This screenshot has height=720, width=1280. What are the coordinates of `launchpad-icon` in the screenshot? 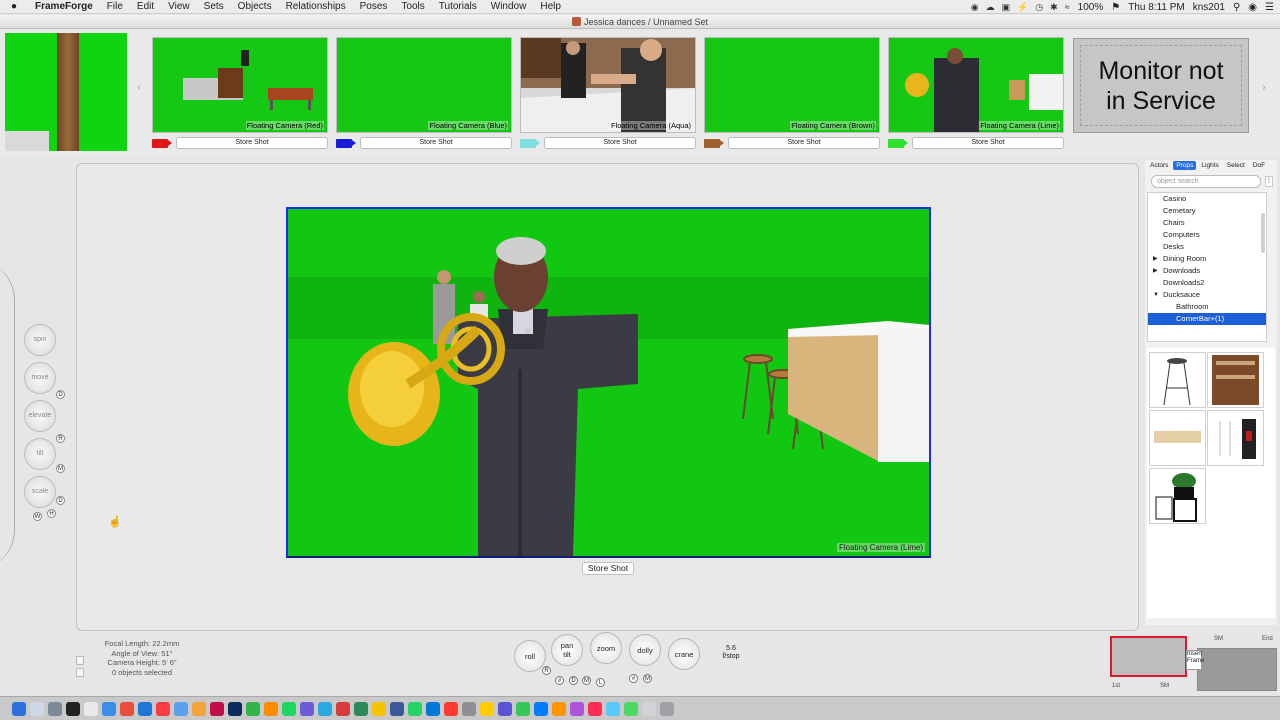 It's located at (37, 708).